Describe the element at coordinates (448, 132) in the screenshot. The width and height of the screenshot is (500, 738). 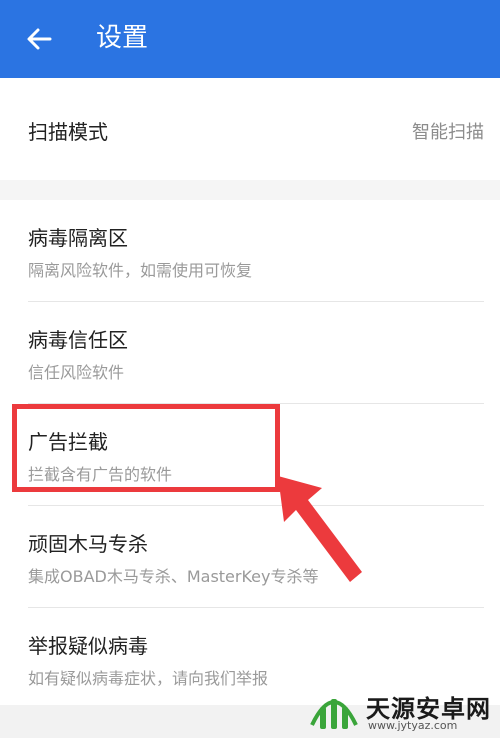
I see `scan-mode-value: 智能扫描` at that location.